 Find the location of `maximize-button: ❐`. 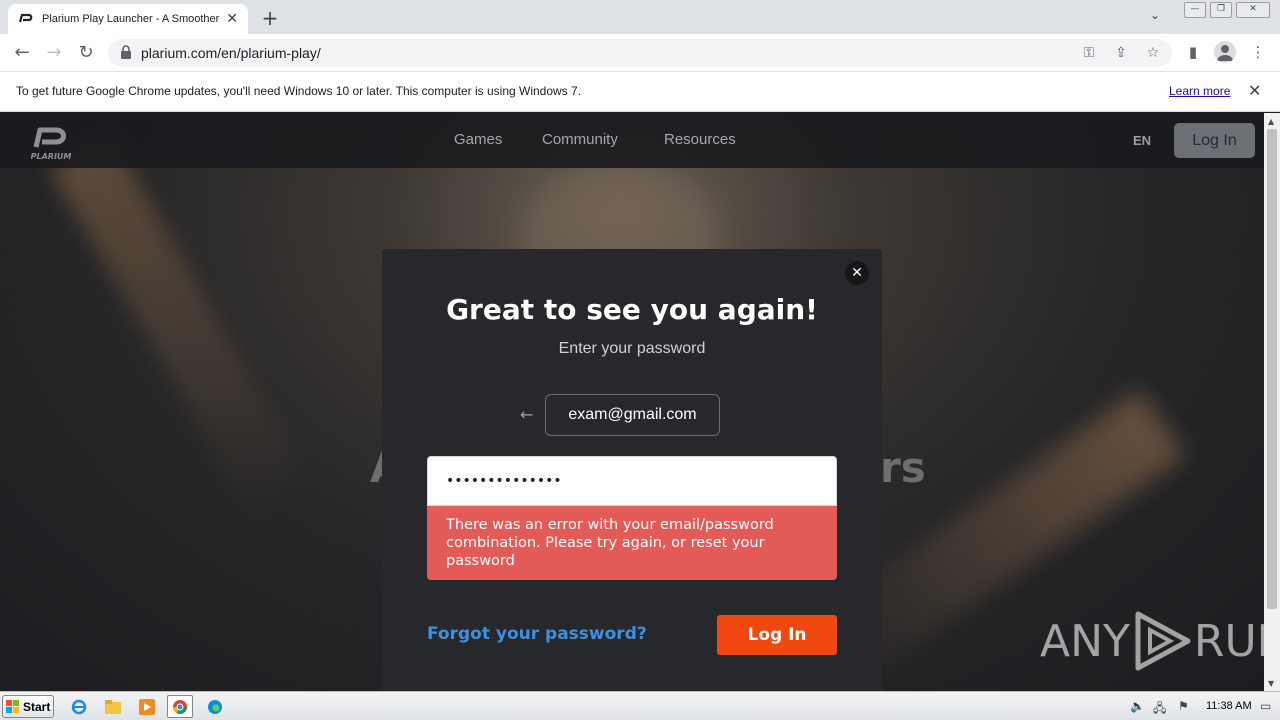

maximize-button: ❐ is located at coordinates (1221, 10).